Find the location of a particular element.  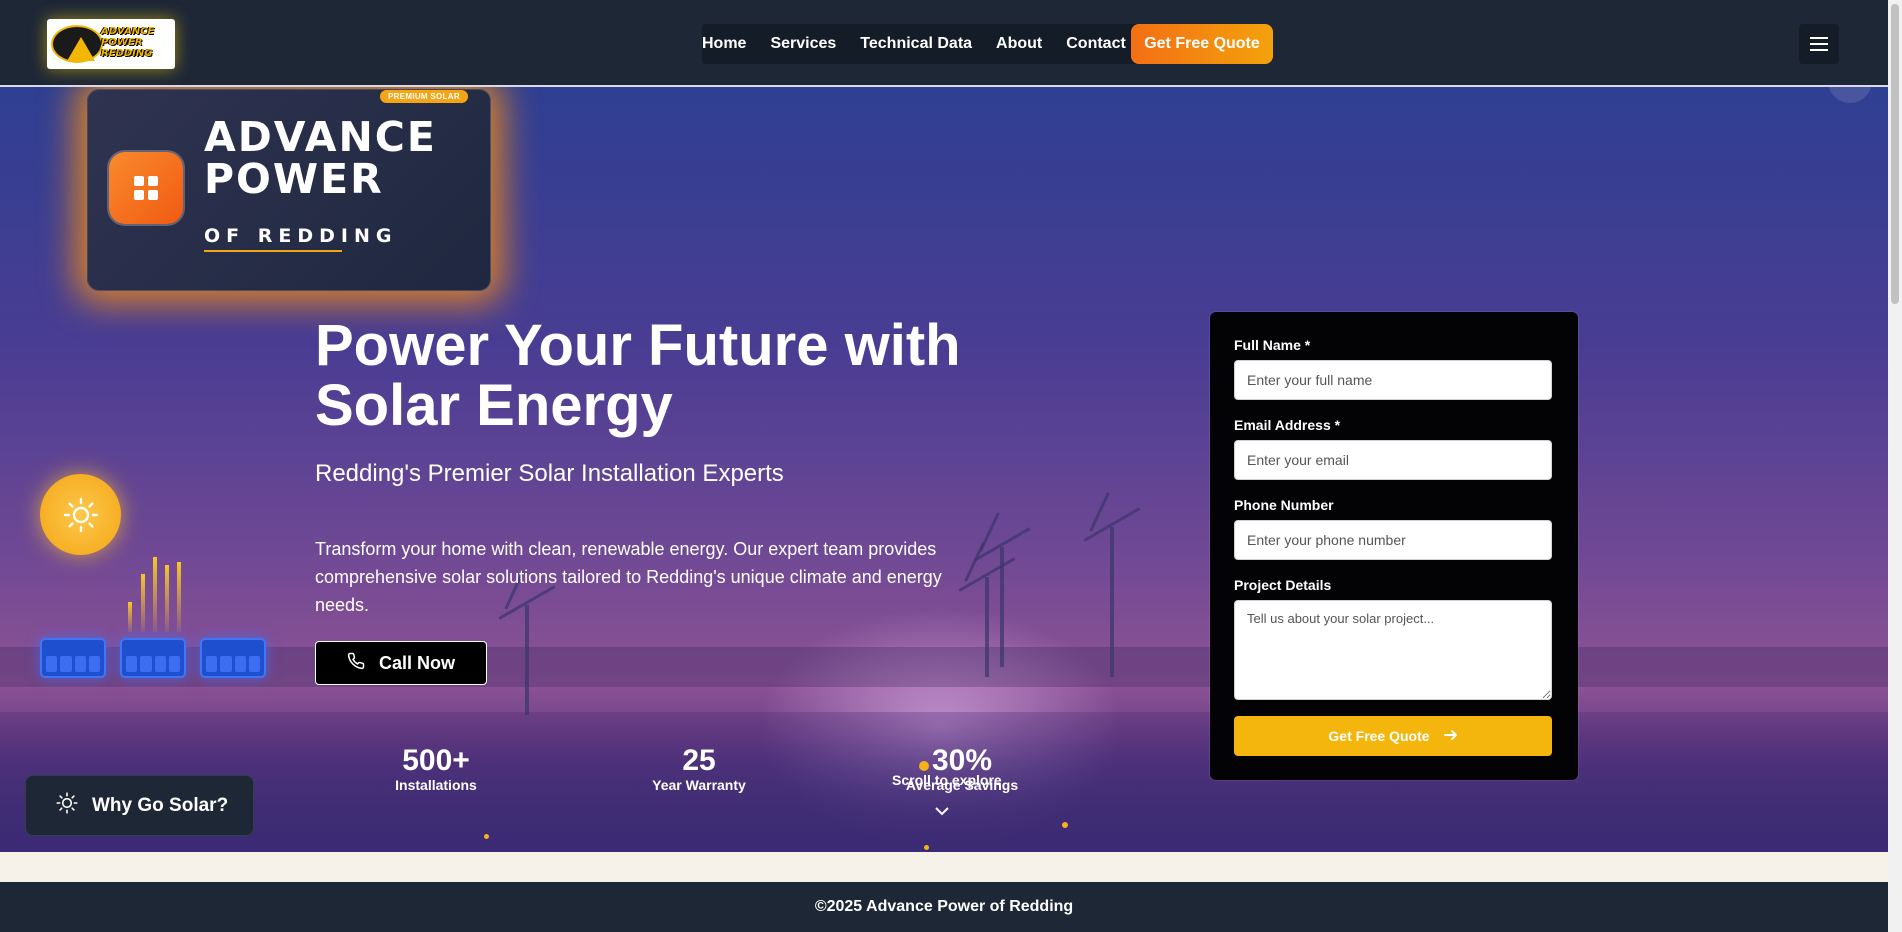

corner-button is located at coordinates (1850, 95).